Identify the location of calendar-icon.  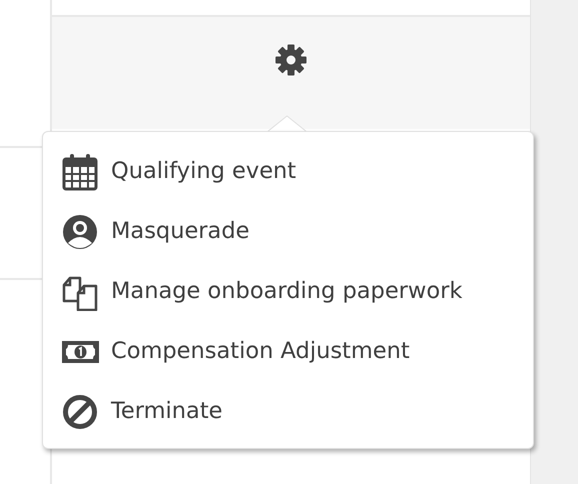
(80, 172).